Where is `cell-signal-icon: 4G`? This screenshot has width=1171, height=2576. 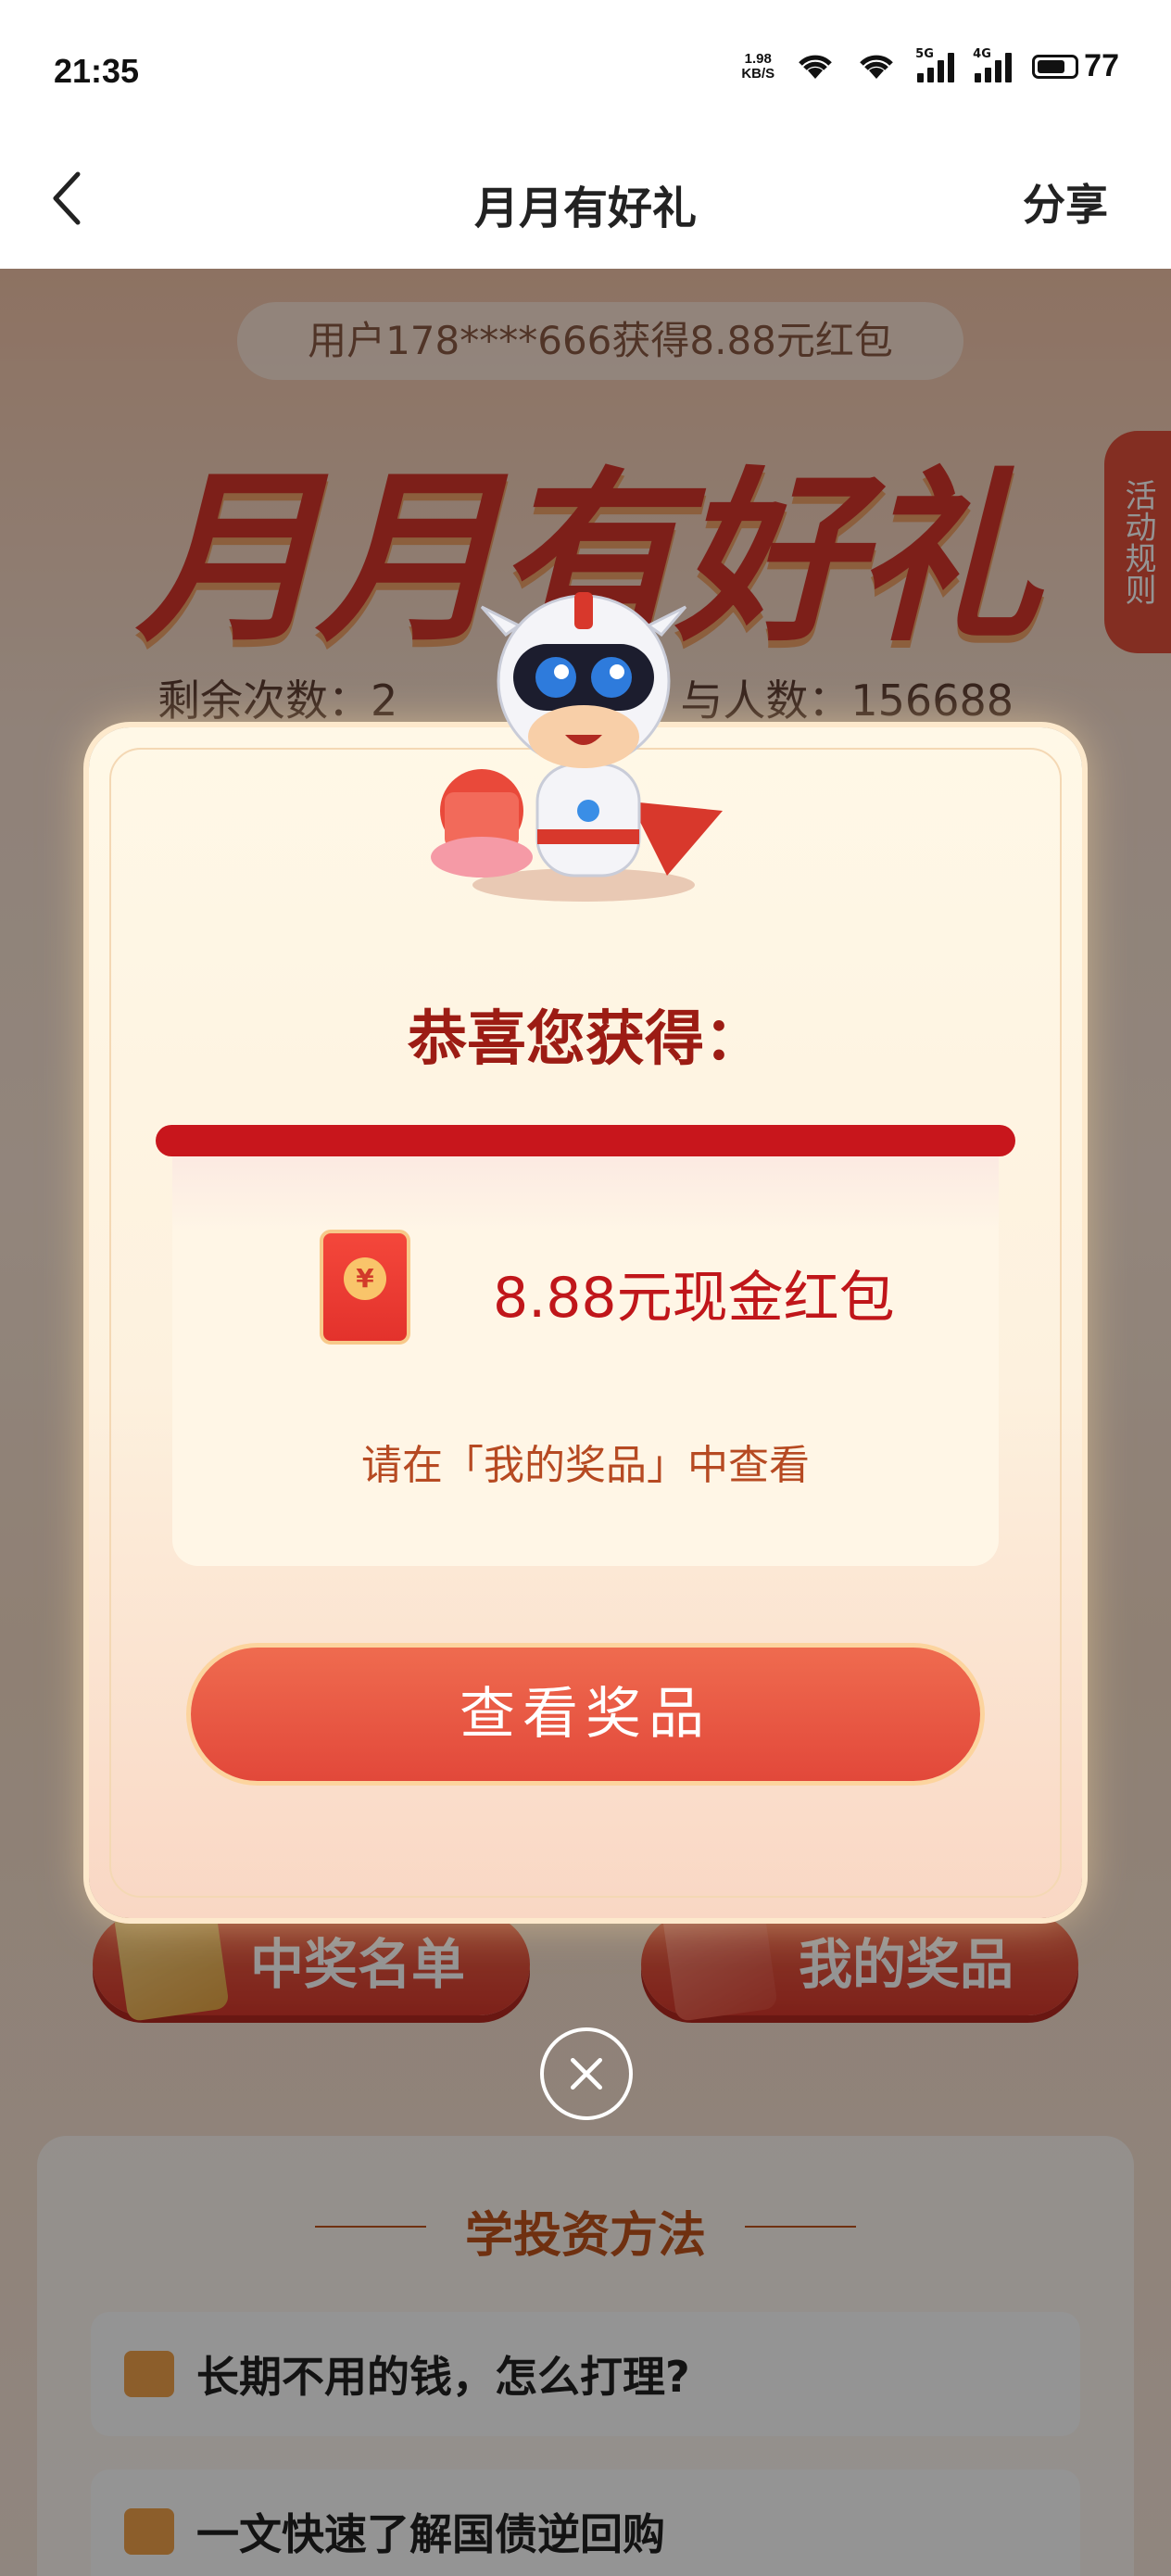
cell-signal-icon: 4G is located at coordinates (993, 64).